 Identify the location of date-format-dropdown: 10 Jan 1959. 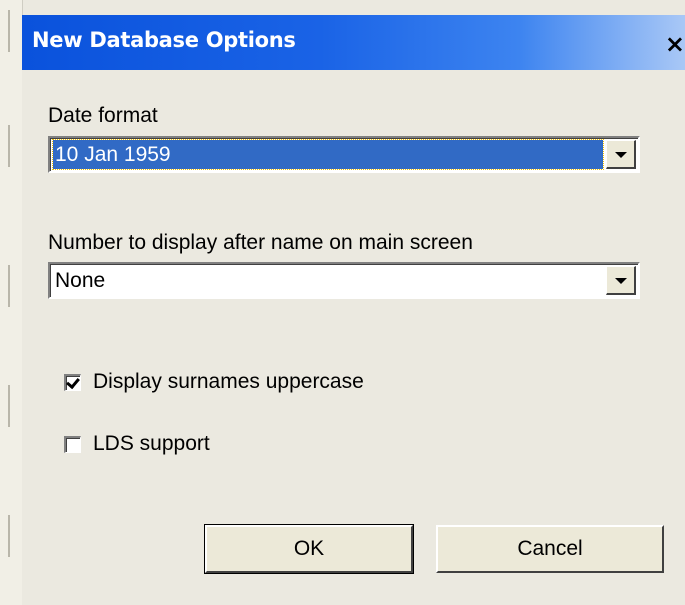
(344, 154).